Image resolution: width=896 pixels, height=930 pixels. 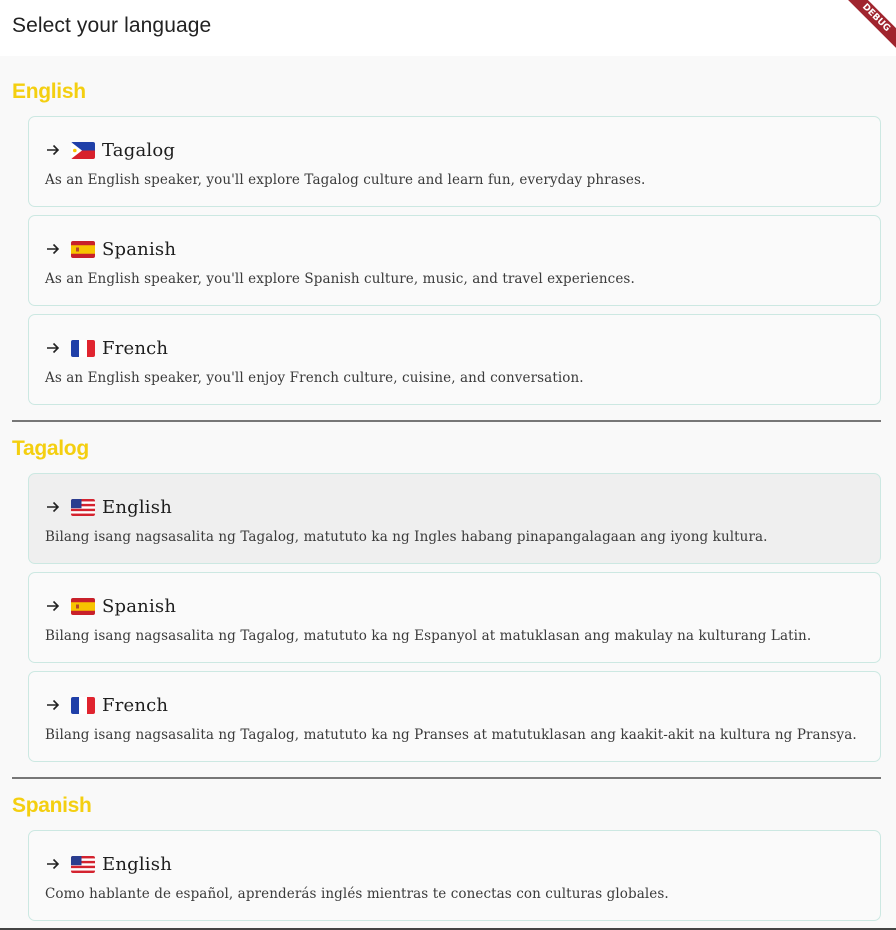 What do you see at coordinates (52, 805) in the screenshot?
I see `section-title-spanish: Spanish` at bounding box center [52, 805].